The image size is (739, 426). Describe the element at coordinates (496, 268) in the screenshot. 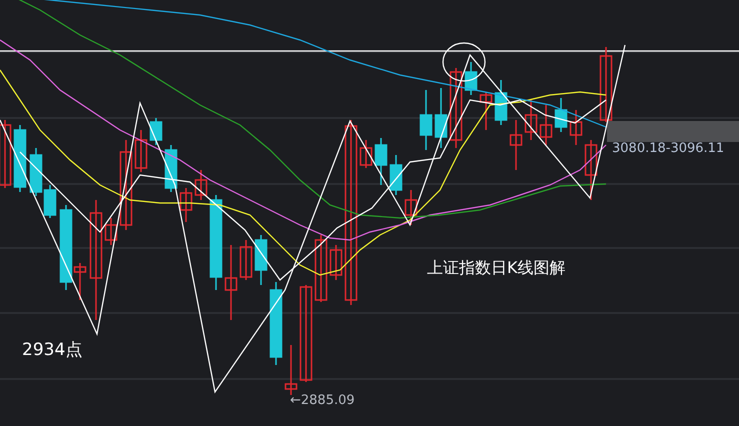

I see `chart-title: 上证指数日K线图解` at that location.